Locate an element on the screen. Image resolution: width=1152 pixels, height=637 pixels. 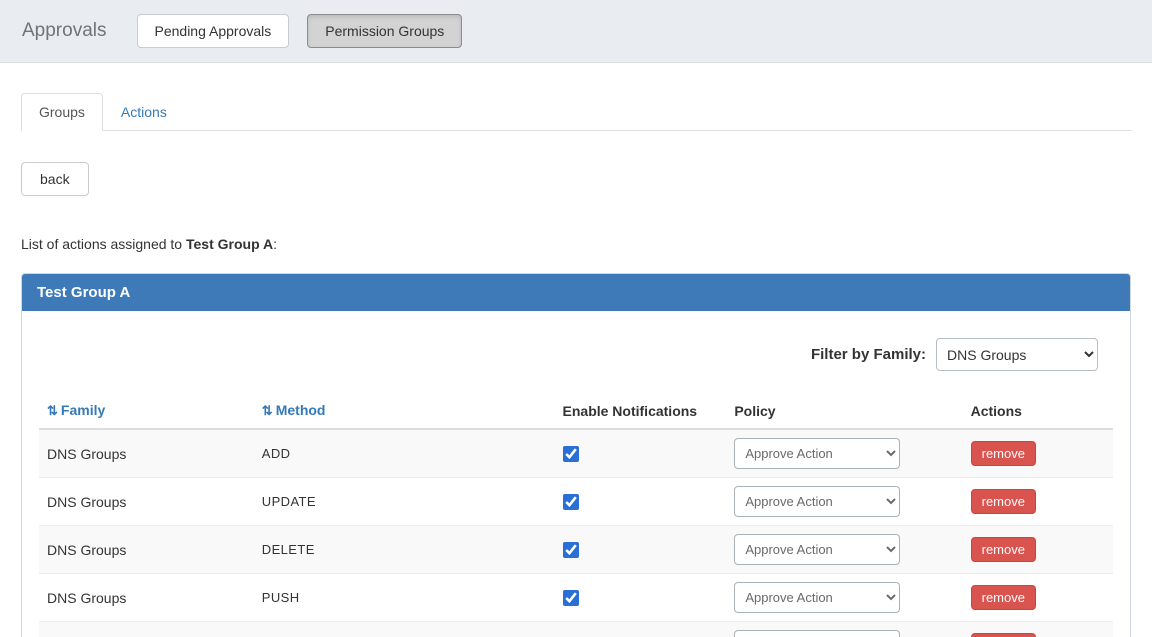
method-column-label: Method is located at coordinates (300, 410).